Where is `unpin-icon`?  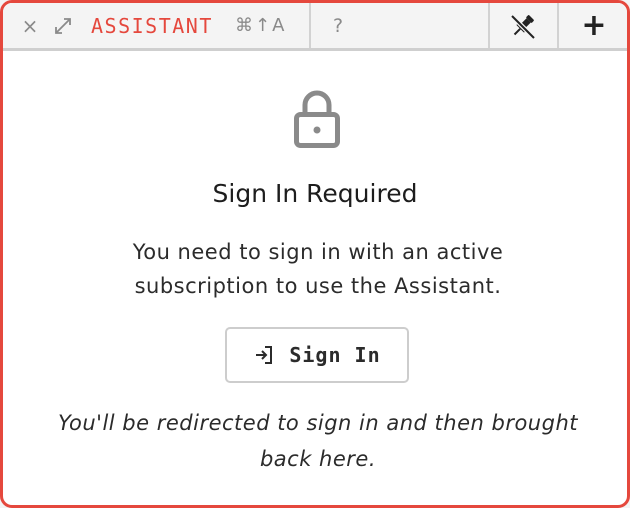 unpin-icon is located at coordinates (523, 25).